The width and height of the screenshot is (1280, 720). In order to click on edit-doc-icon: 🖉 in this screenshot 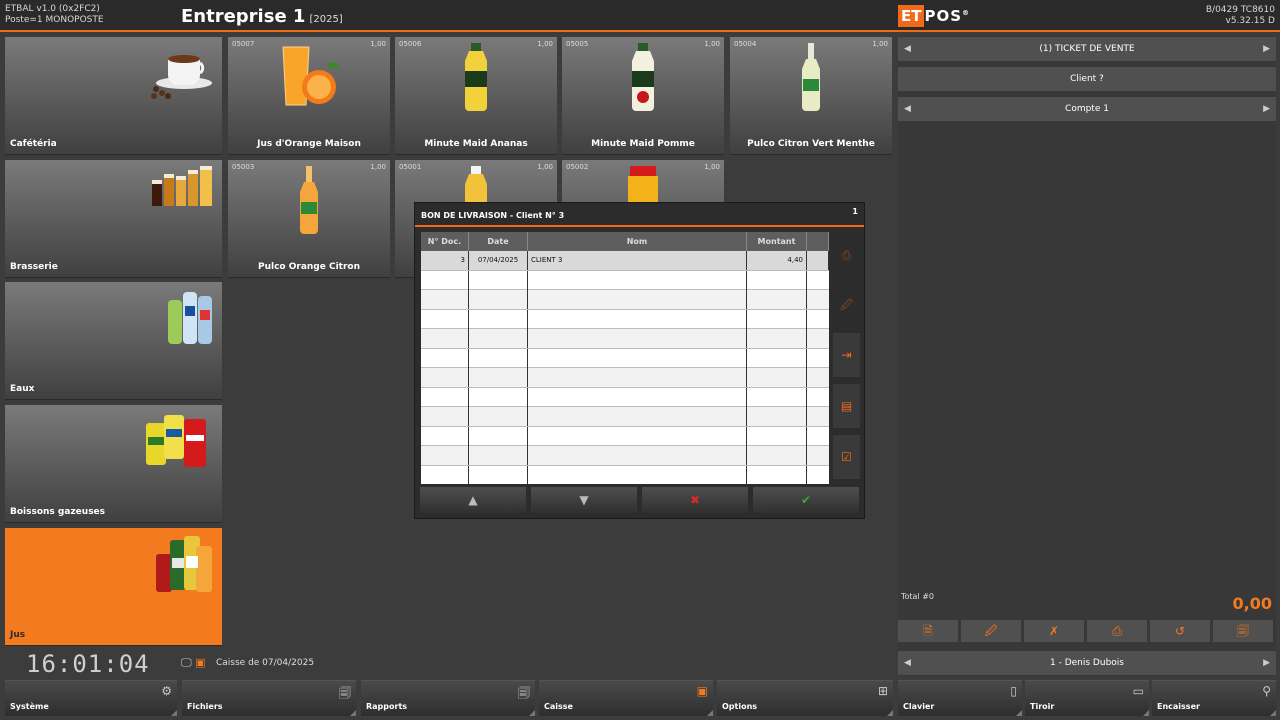, I will do `click(991, 631)`.